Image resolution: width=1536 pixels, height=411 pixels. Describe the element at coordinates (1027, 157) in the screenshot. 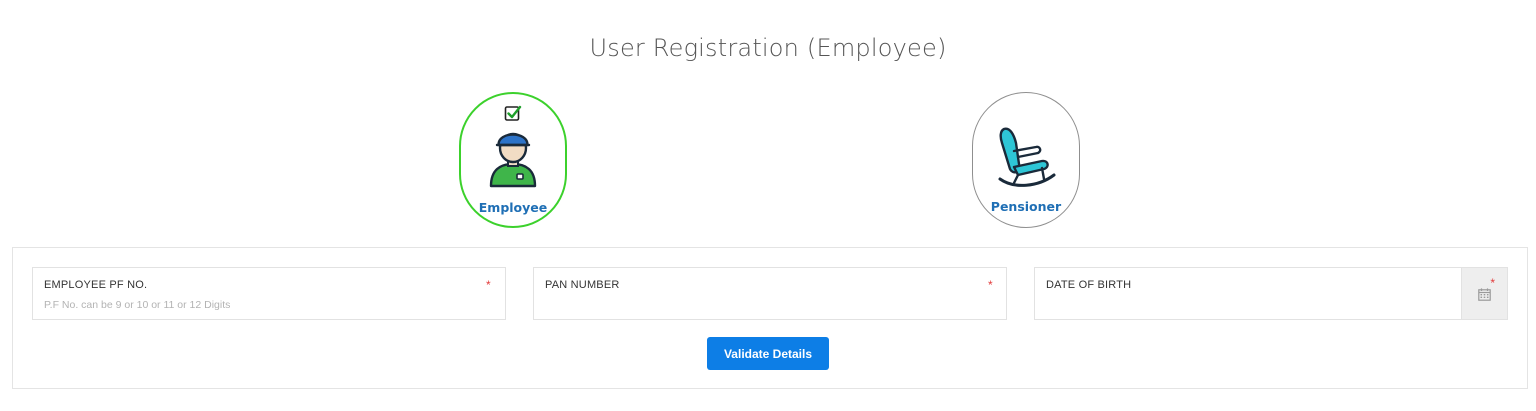

I see `rocking-chair-icon` at that location.